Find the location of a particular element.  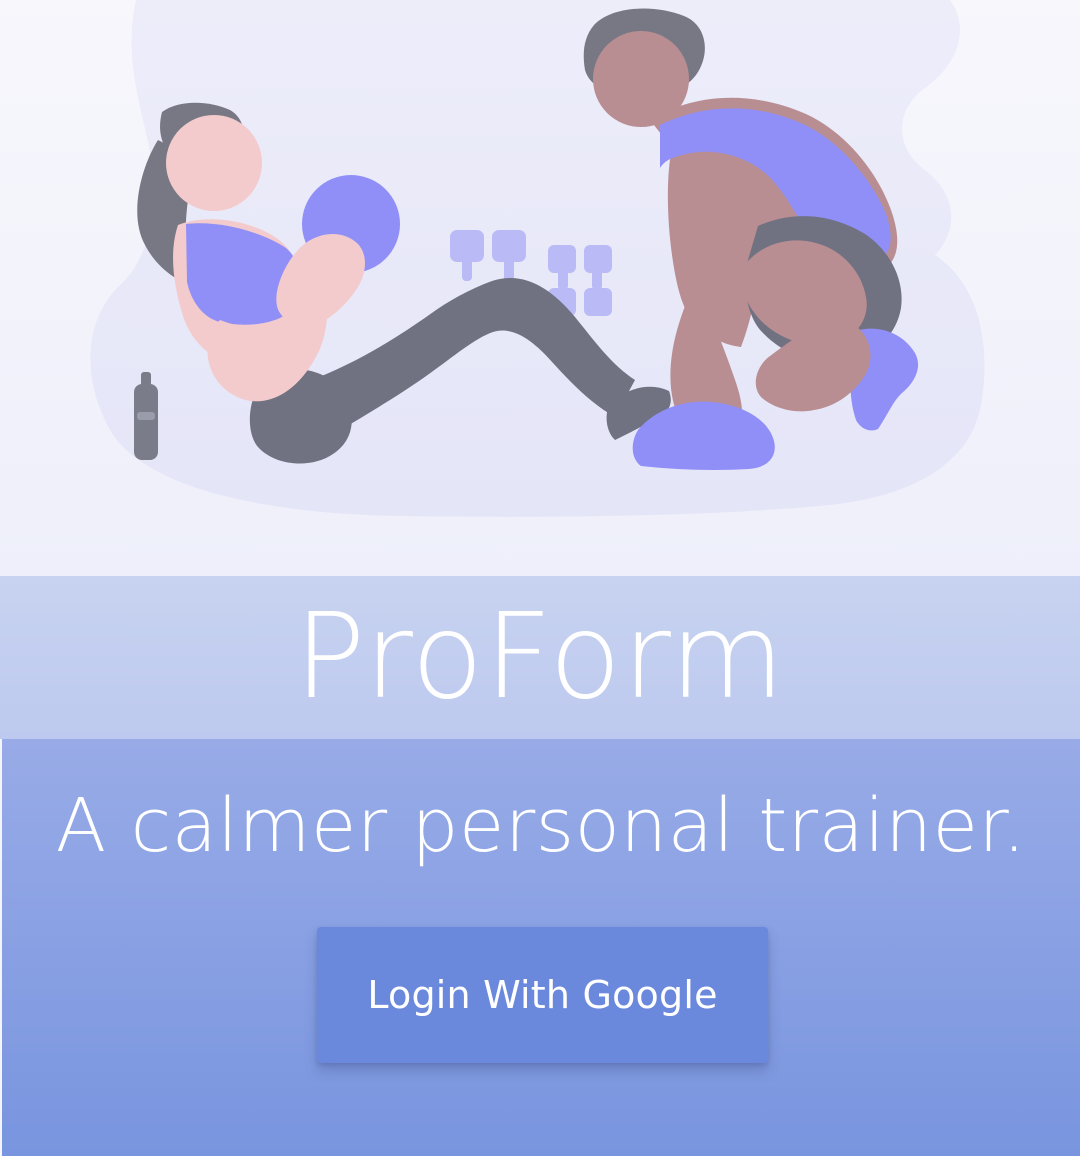

tagline: A calmer personal trainer. is located at coordinates (541, 826).